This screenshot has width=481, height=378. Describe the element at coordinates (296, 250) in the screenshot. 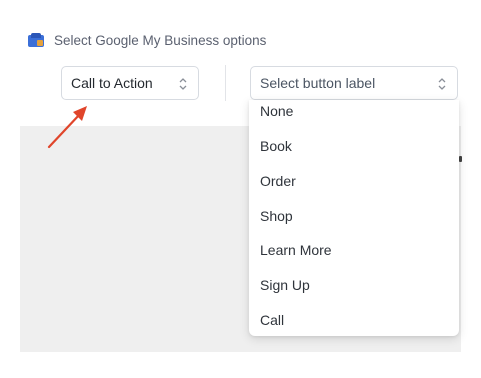

I see `option-learn-more: Learn More` at that location.